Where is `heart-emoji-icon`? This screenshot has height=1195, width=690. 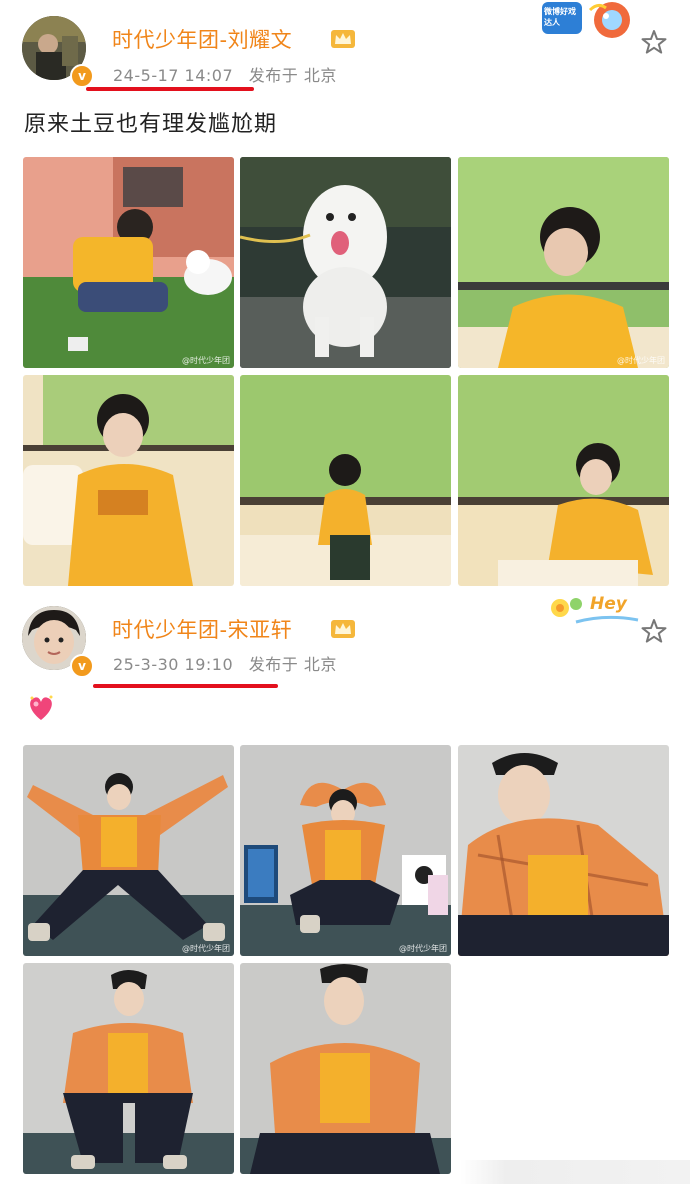 heart-emoji-icon is located at coordinates (41, 707).